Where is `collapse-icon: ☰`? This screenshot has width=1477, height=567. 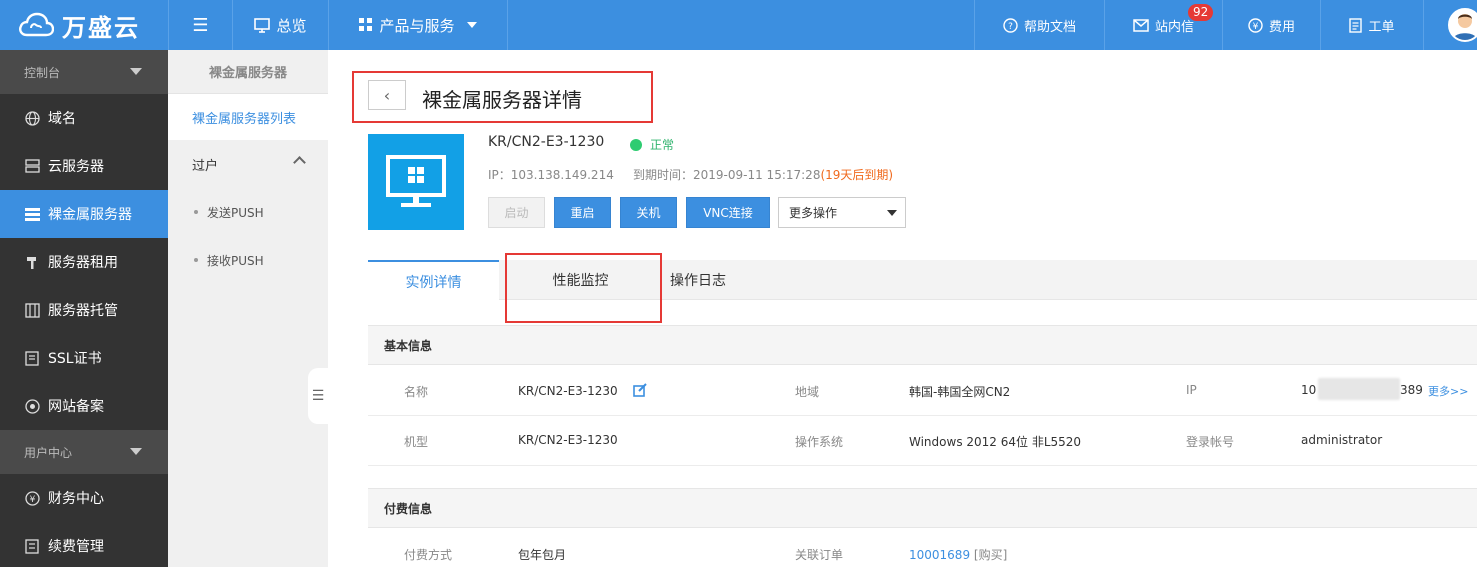
collapse-icon: ☰ is located at coordinates (318, 396).